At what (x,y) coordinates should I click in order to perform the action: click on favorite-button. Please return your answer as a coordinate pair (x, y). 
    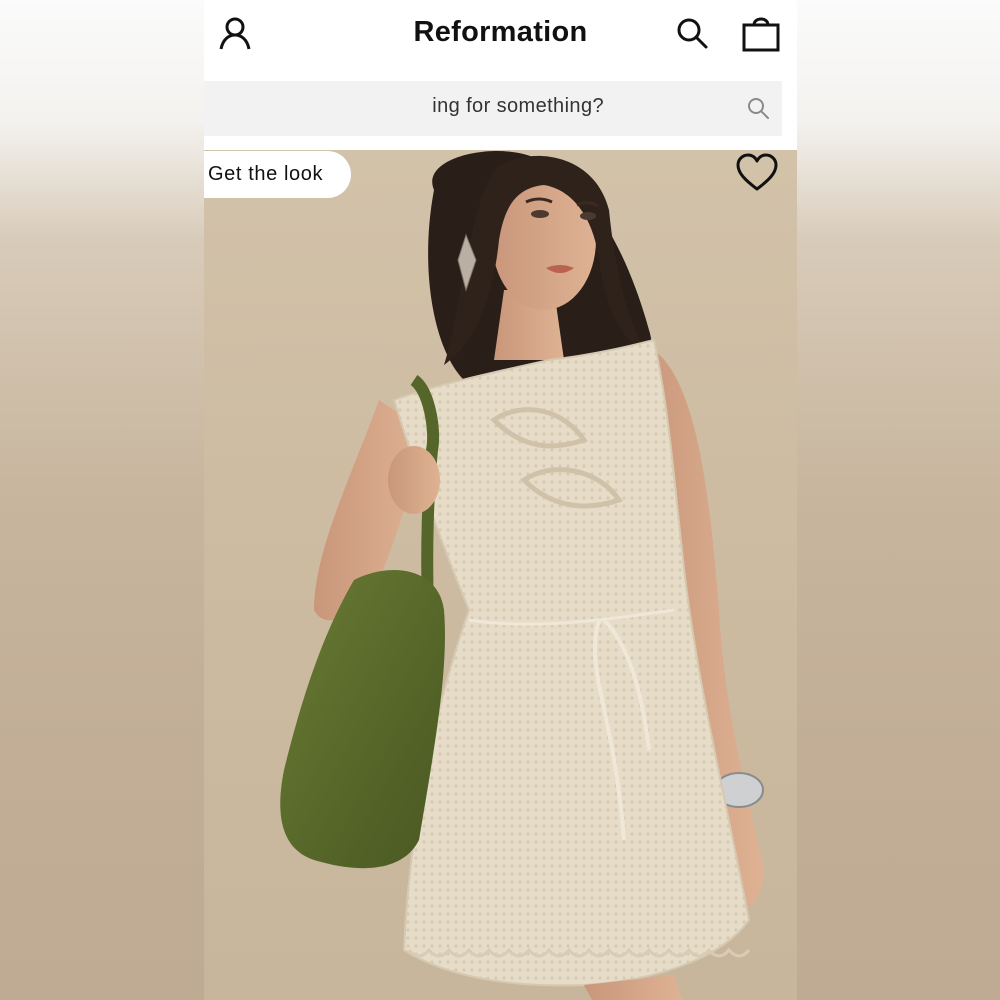
    Looking at the image, I should click on (757, 173).